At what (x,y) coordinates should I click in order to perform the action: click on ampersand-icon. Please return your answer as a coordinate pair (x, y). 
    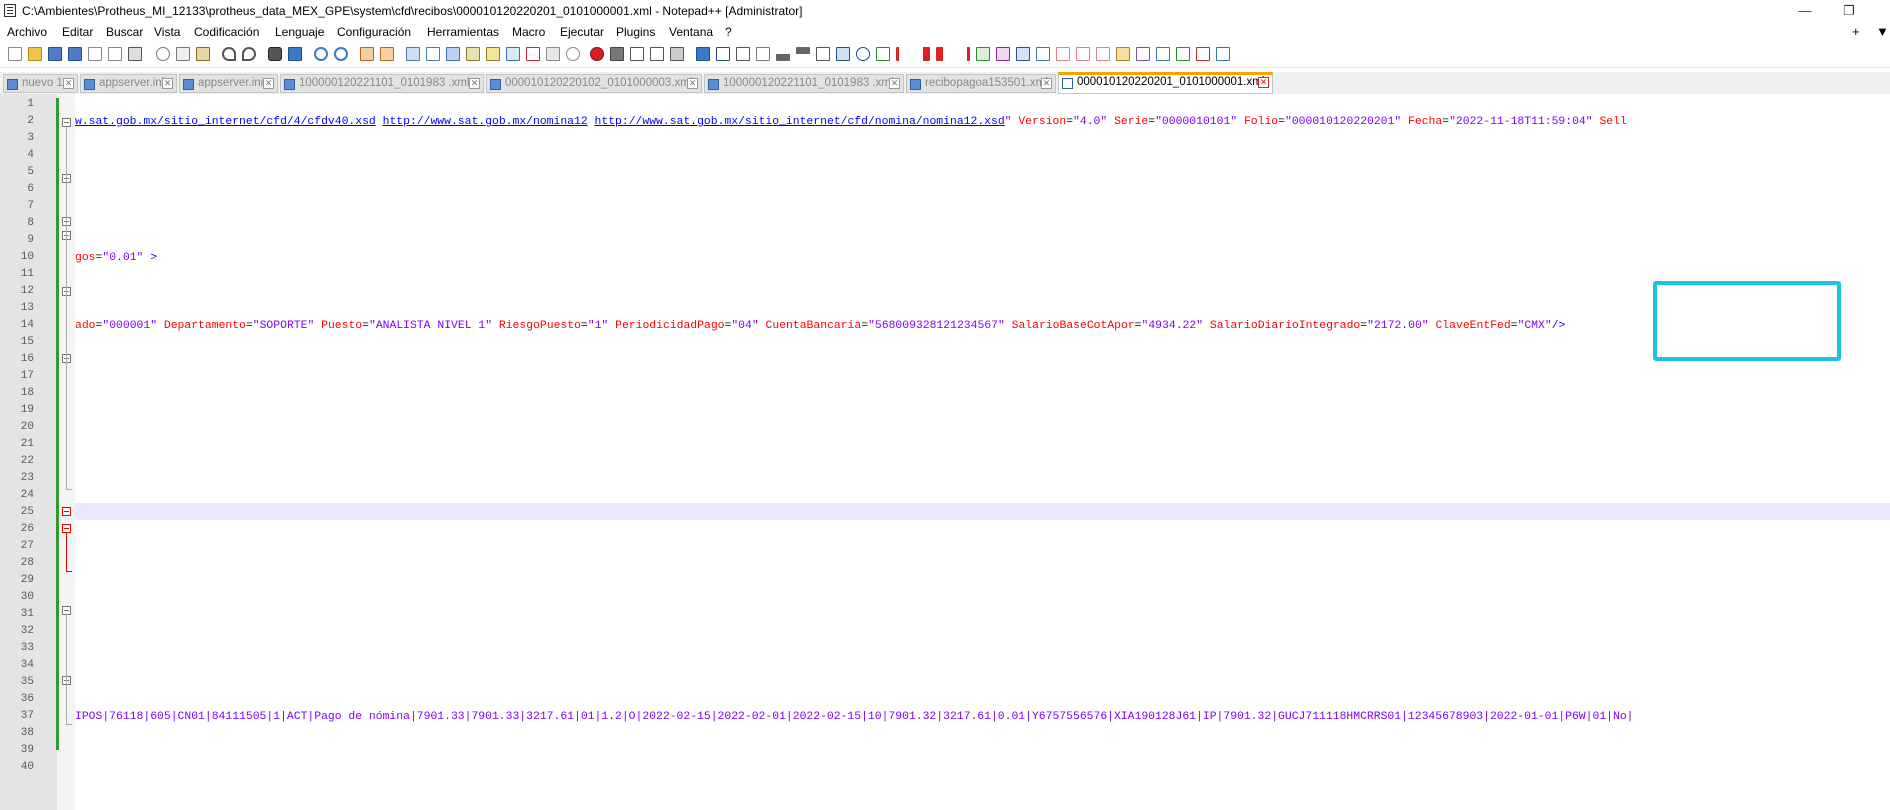
    Looking at the image, I should click on (1143, 54).